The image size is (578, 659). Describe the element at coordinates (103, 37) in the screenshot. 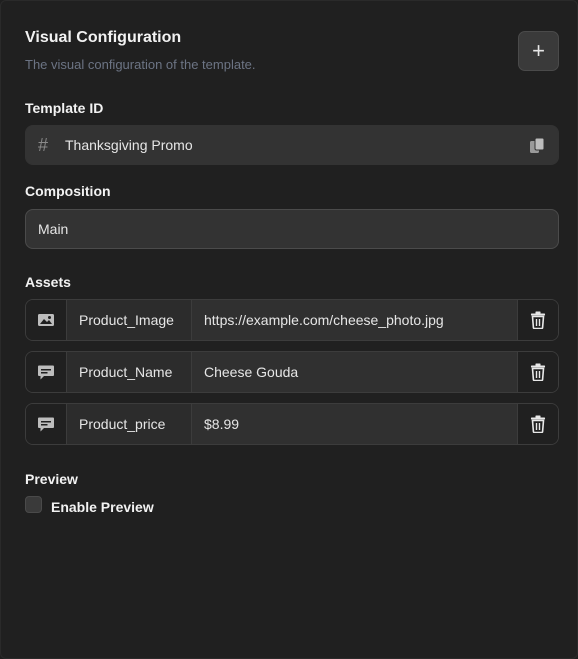

I see `panel-title: Visual Configuration` at that location.